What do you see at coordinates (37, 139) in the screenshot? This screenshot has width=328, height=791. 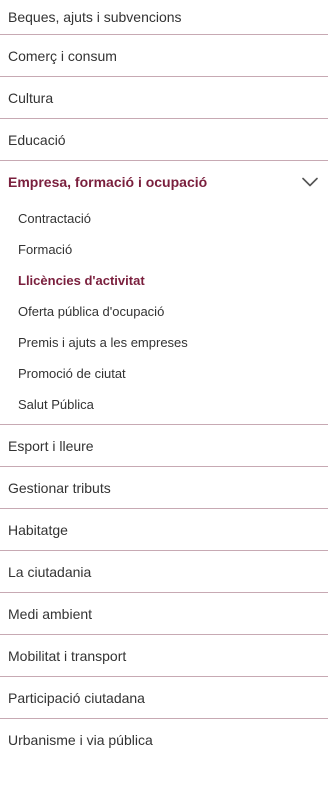 I see `menu-item-label: Educació` at bounding box center [37, 139].